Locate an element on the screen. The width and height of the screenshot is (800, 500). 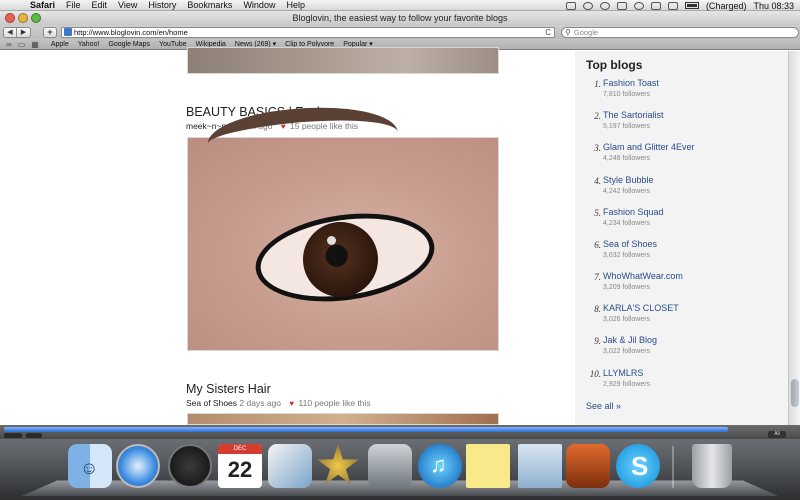
skype-status-icon is located at coordinates (587, 5).